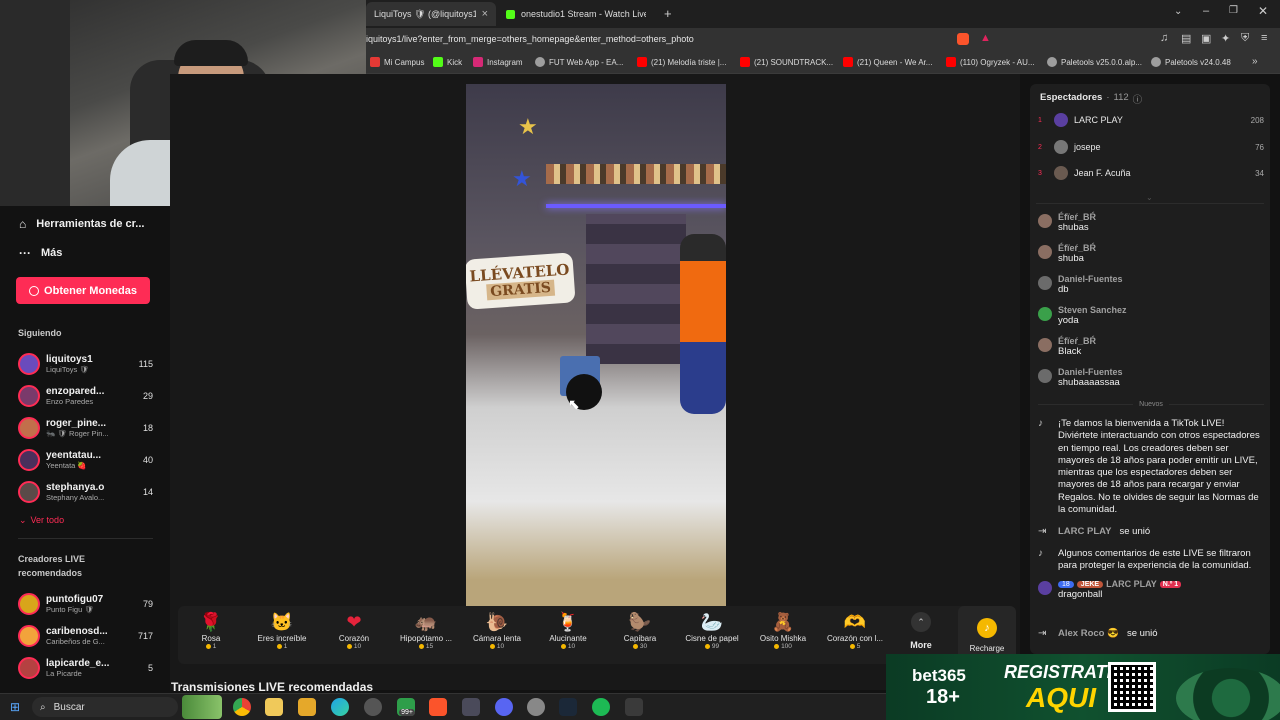 The height and width of the screenshot is (720, 1280). What do you see at coordinates (282, 622) in the screenshot?
I see `cat-icon: 🐱` at bounding box center [282, 622].